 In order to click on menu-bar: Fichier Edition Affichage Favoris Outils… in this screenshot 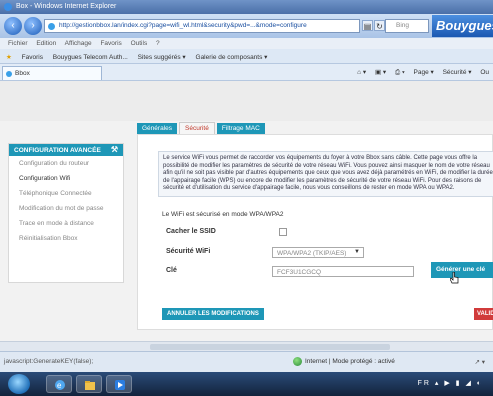, I will do `click(246, 43)`.